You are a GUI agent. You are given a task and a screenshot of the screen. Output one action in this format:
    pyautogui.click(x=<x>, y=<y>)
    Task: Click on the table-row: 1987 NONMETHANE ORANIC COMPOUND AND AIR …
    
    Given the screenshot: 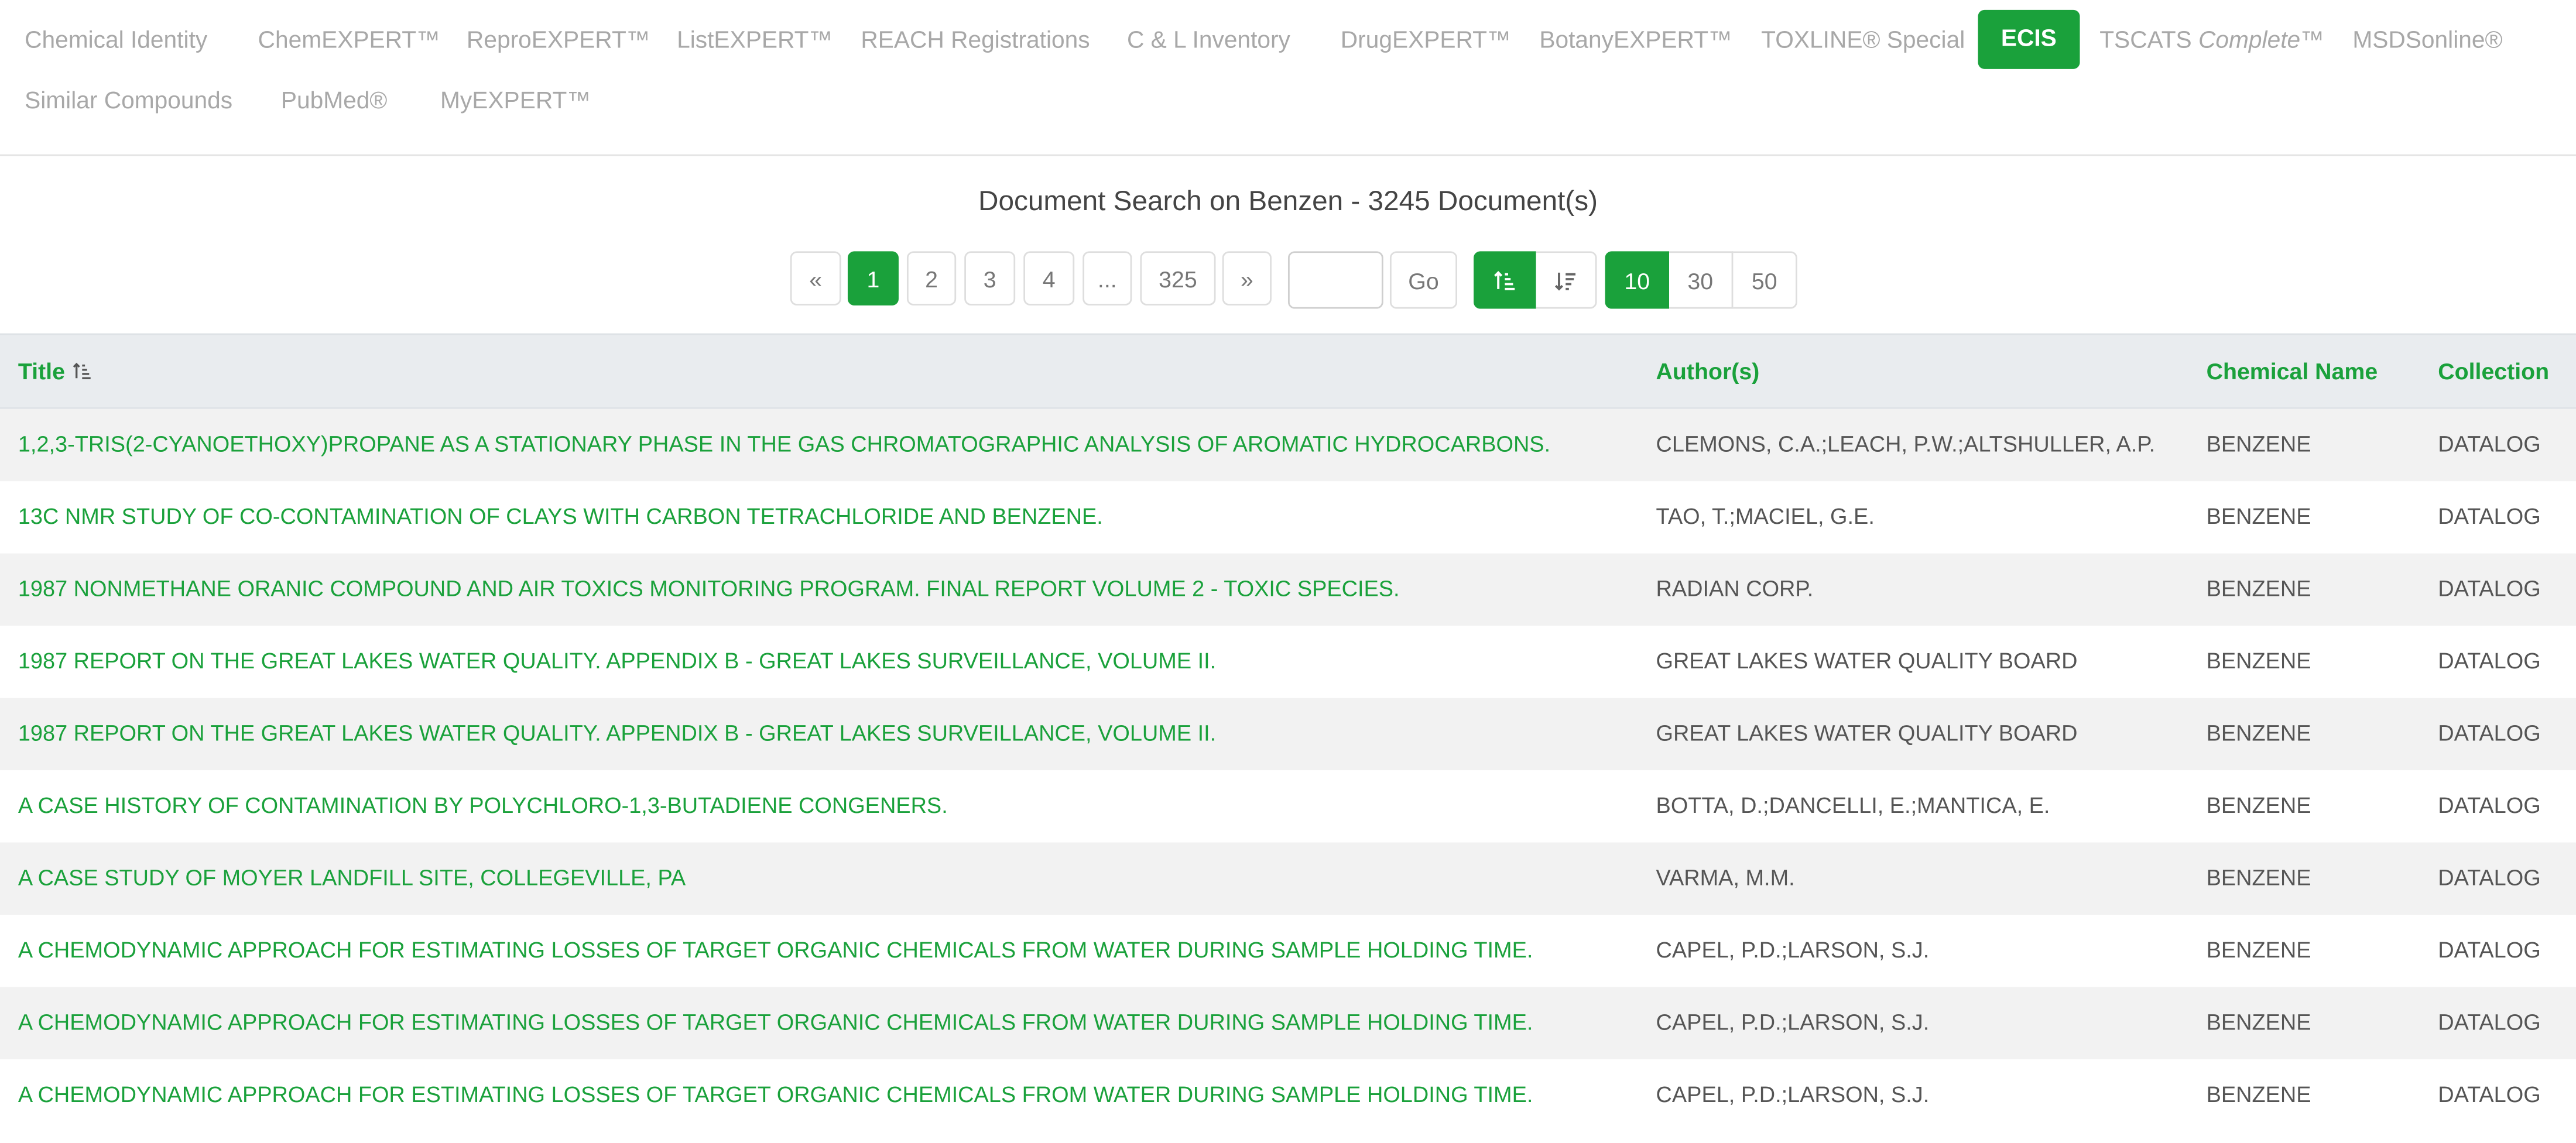 What is the action you would take?
    pyautogui.click(x=1288, y=589)
    